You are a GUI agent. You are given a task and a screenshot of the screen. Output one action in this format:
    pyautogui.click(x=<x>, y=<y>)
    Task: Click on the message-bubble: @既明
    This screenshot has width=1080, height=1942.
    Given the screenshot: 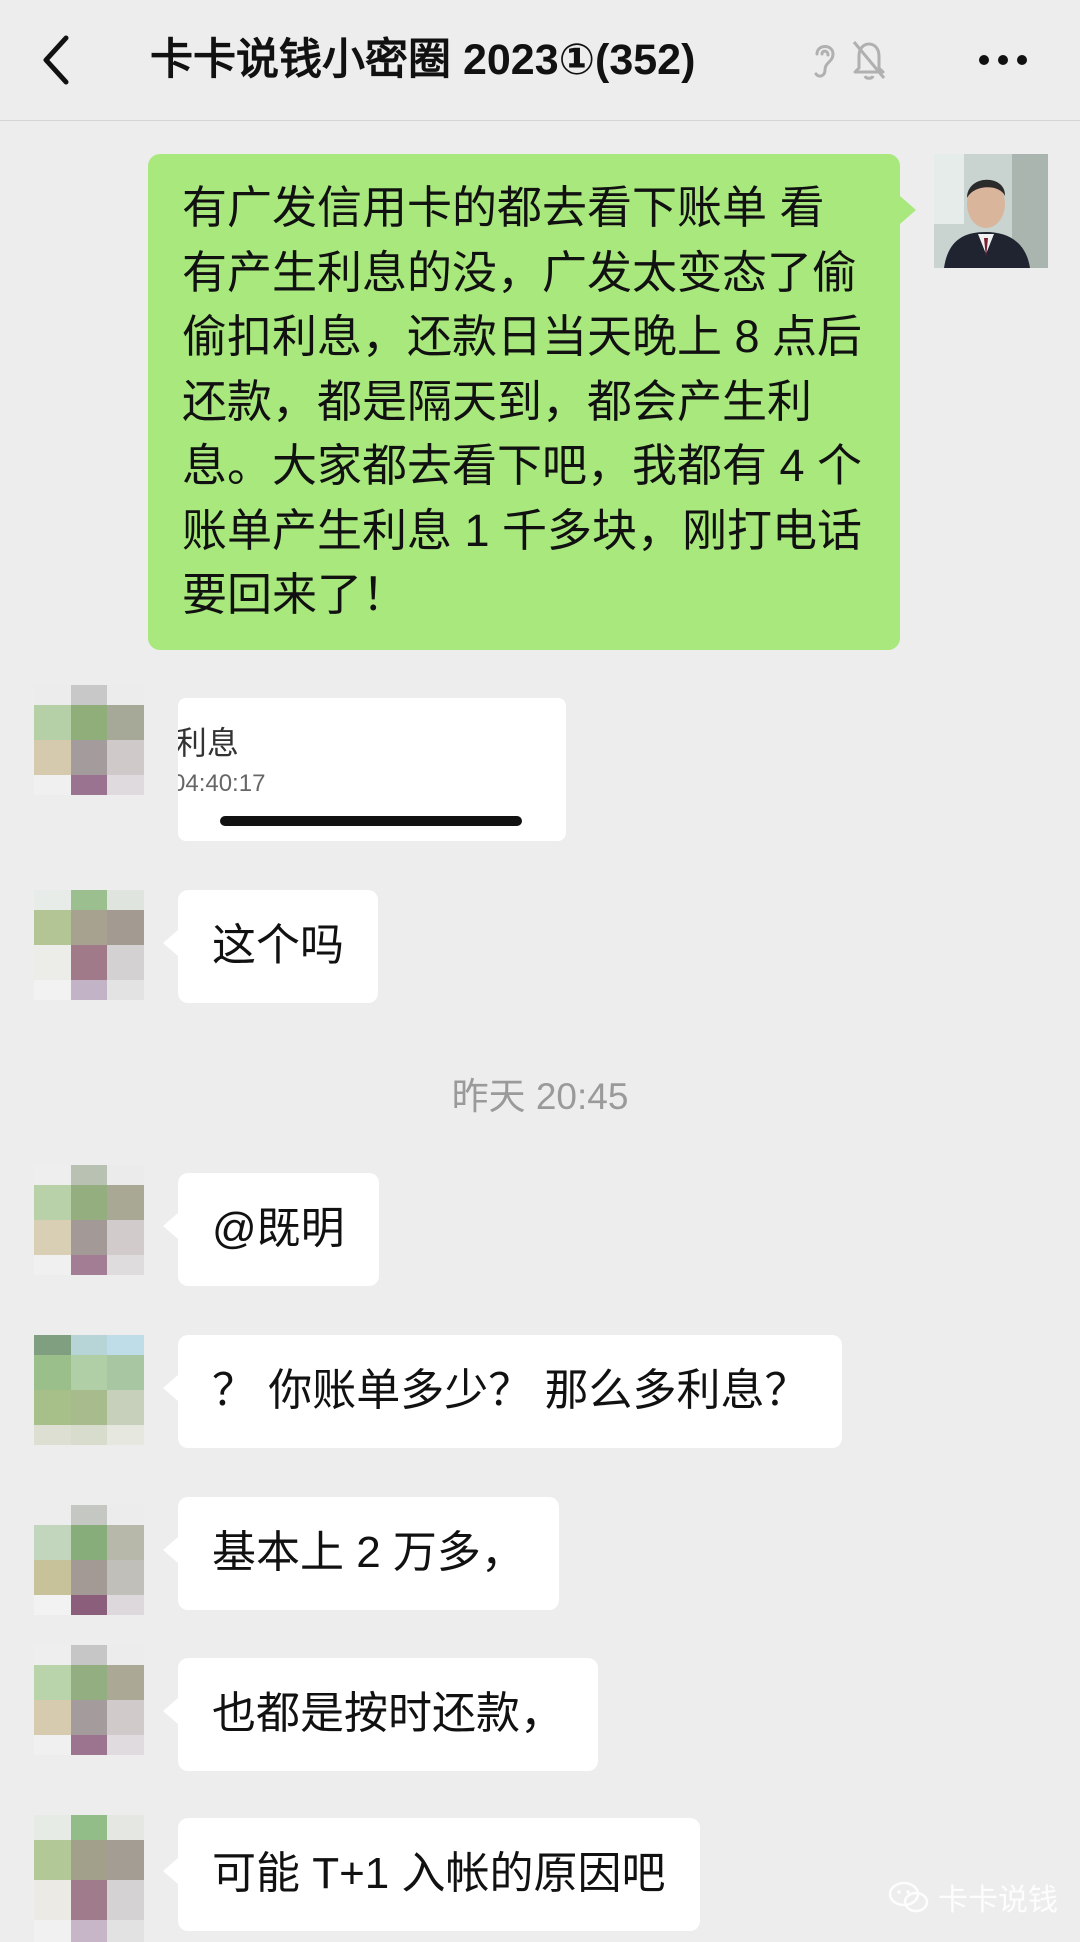 What is the action you would take?
    pyautogui.click(x=271, y=1229)
    